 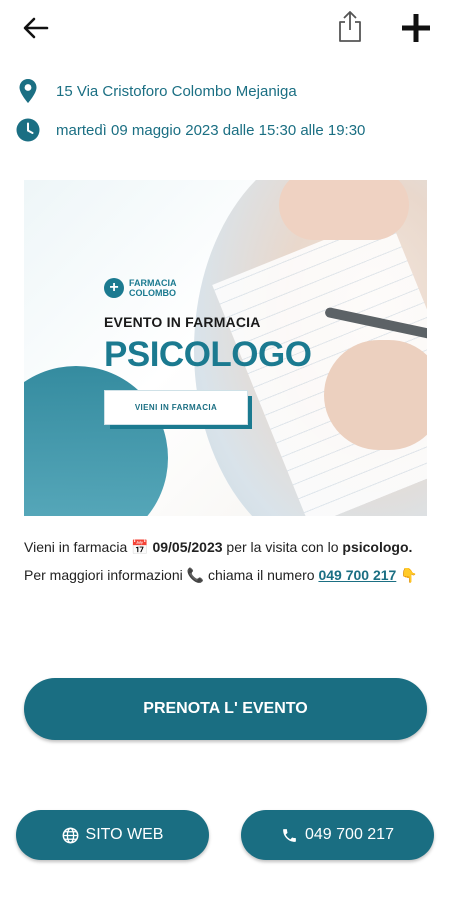 What do you see at coordinates (289, 835) in the screenshot?
I see `phone-icon` at bounding box center [289, 835].